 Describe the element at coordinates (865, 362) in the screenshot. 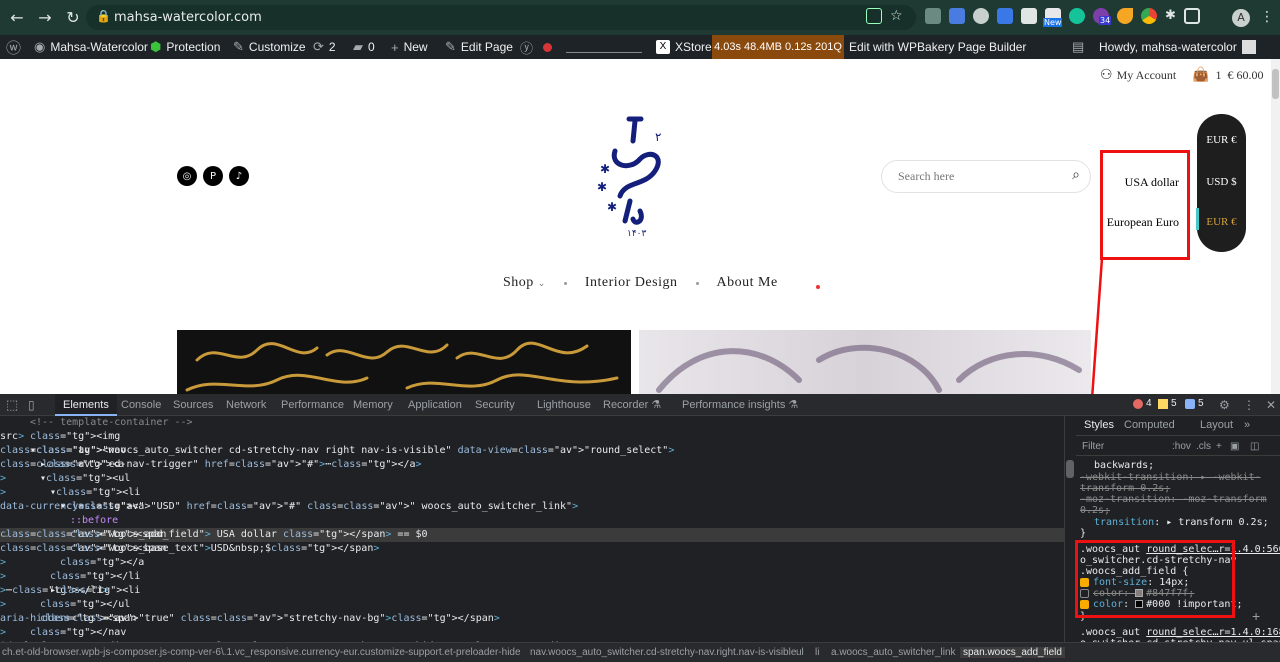

I see `banner-calligraphy-purple` at that location.